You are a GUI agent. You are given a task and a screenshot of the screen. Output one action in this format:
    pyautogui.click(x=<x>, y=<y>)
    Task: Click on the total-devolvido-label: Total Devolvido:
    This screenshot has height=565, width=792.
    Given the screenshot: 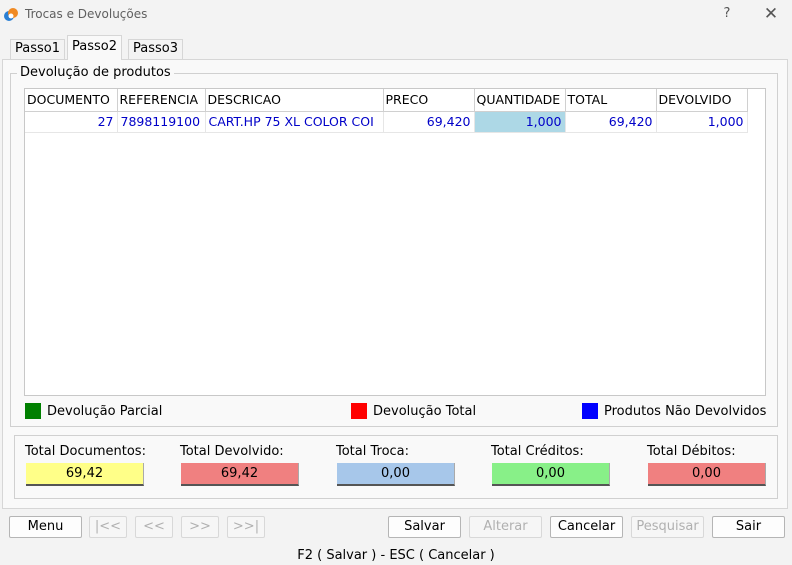 What is the action you would take?
    pyautogui.click(x=232, y=451)
    